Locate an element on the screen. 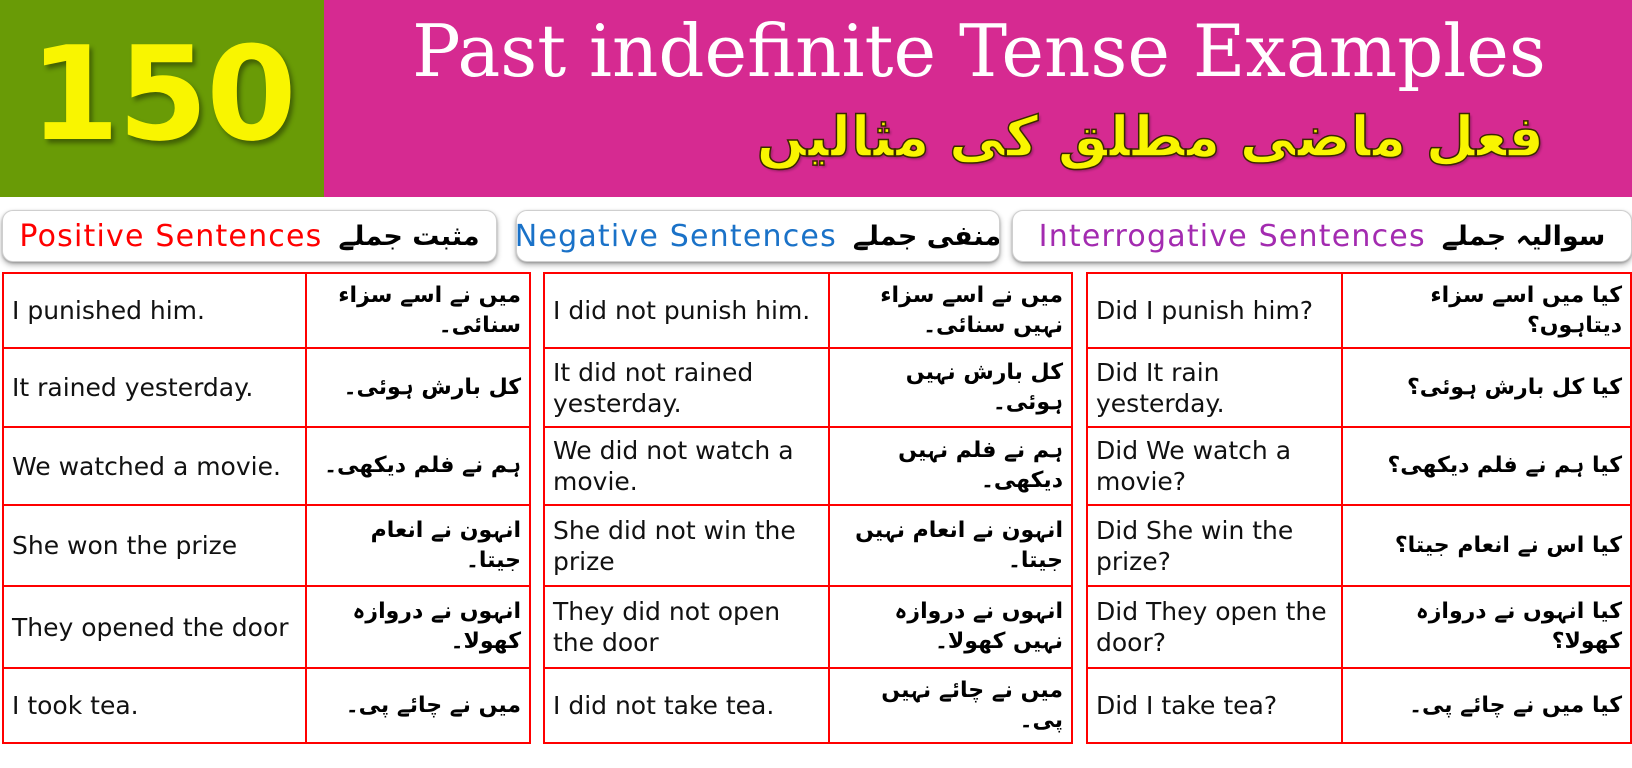 Image resolution: width=1632 pixels, height=768 pixels. table-row: I punished him. میں نے اسے سزاء سنائی۔ is located at coordinates (266, 310).